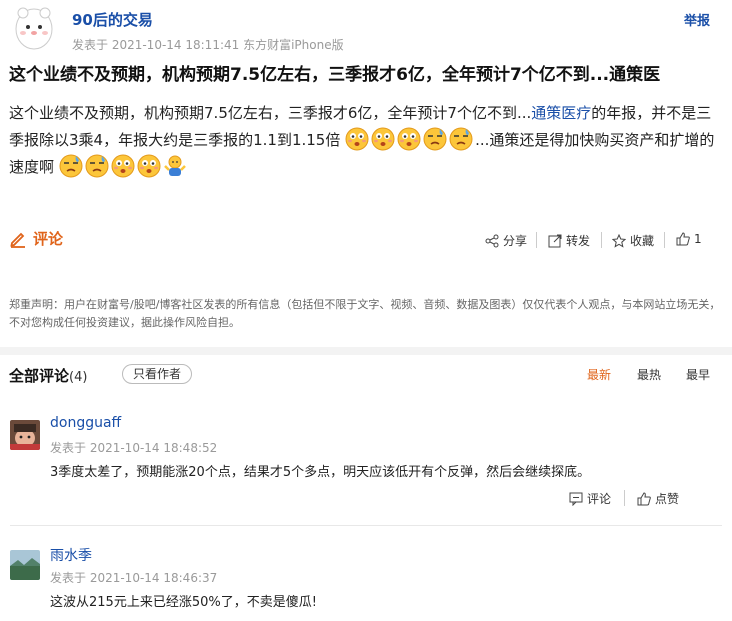 The width and height of the screenshot is (732, 621). I want to click on sort-hot-tab: 最热, so click(649, 374).